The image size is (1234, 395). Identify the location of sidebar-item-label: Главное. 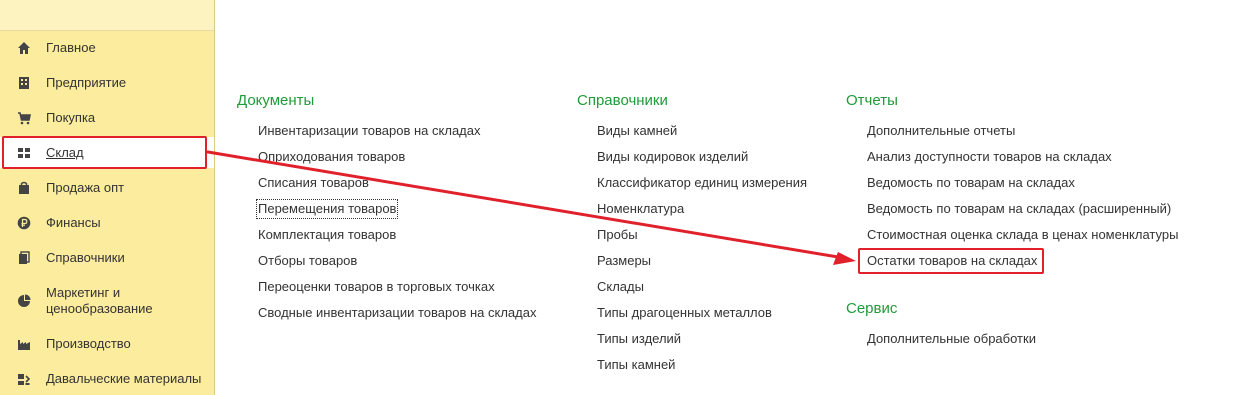
(71, 47).